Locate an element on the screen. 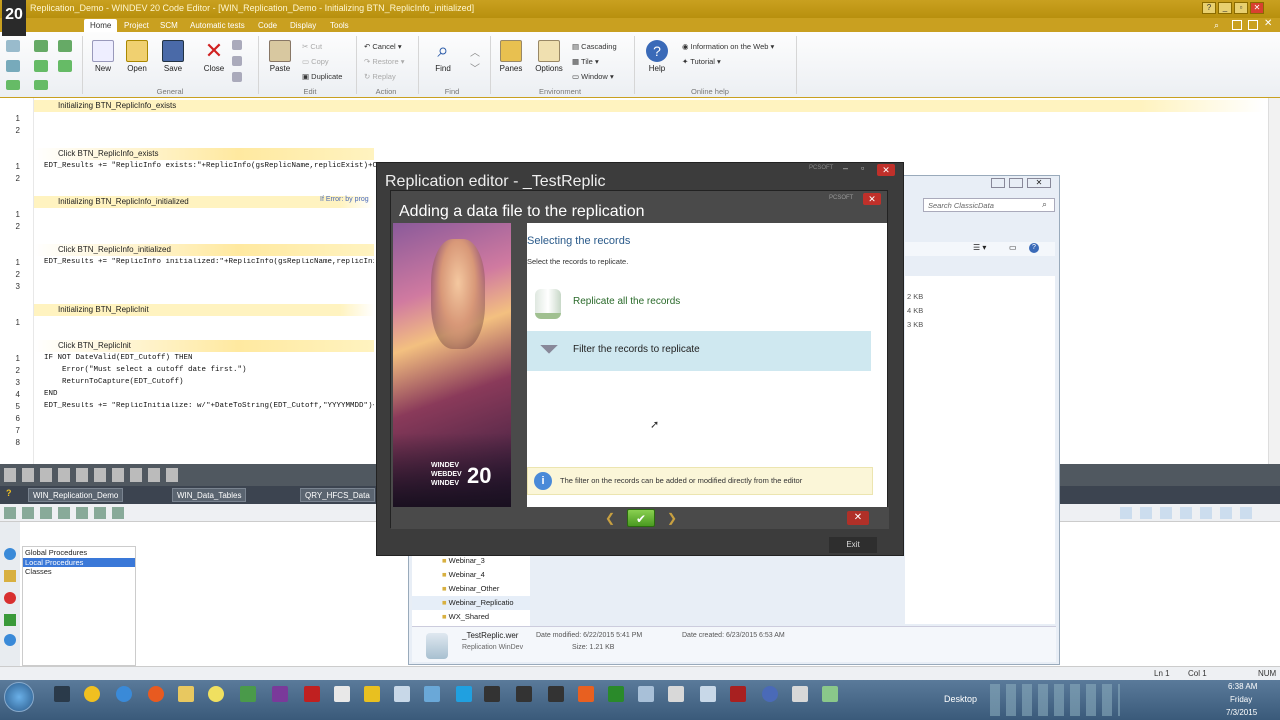  find-button: ⌕ Find is located at coordinates (443, 59).